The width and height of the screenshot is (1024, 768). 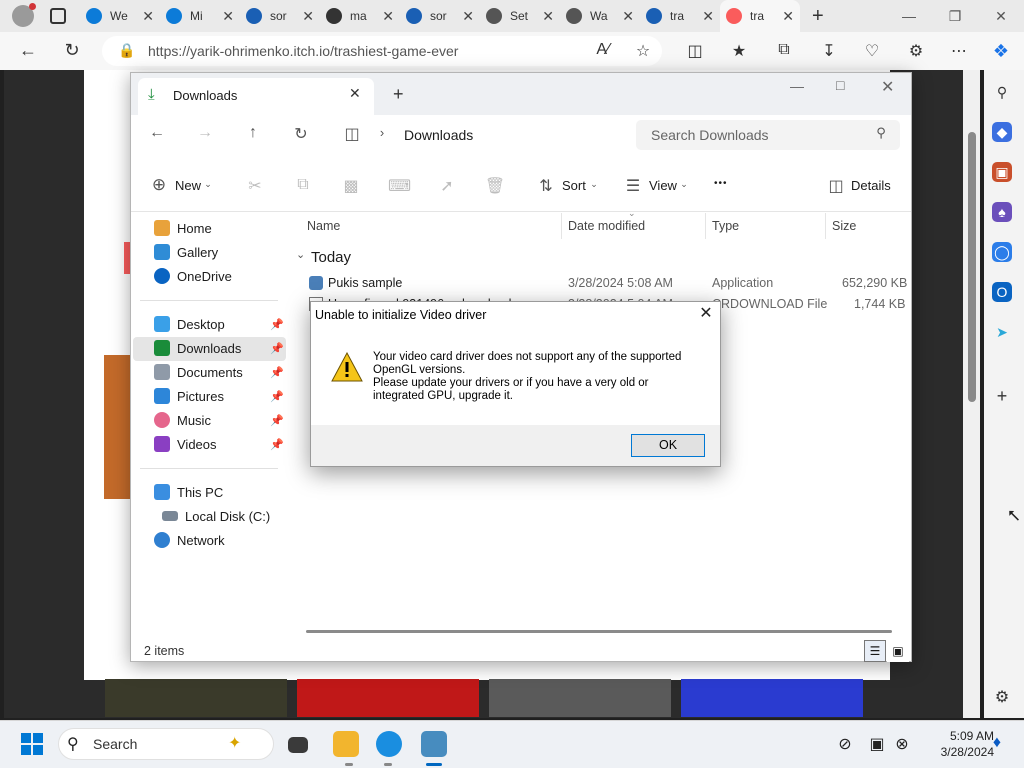 What do you see at coordinates (784, 50) in the screenshot?
I see `collections-icon: ⧉` at bounding box center [784, 50].